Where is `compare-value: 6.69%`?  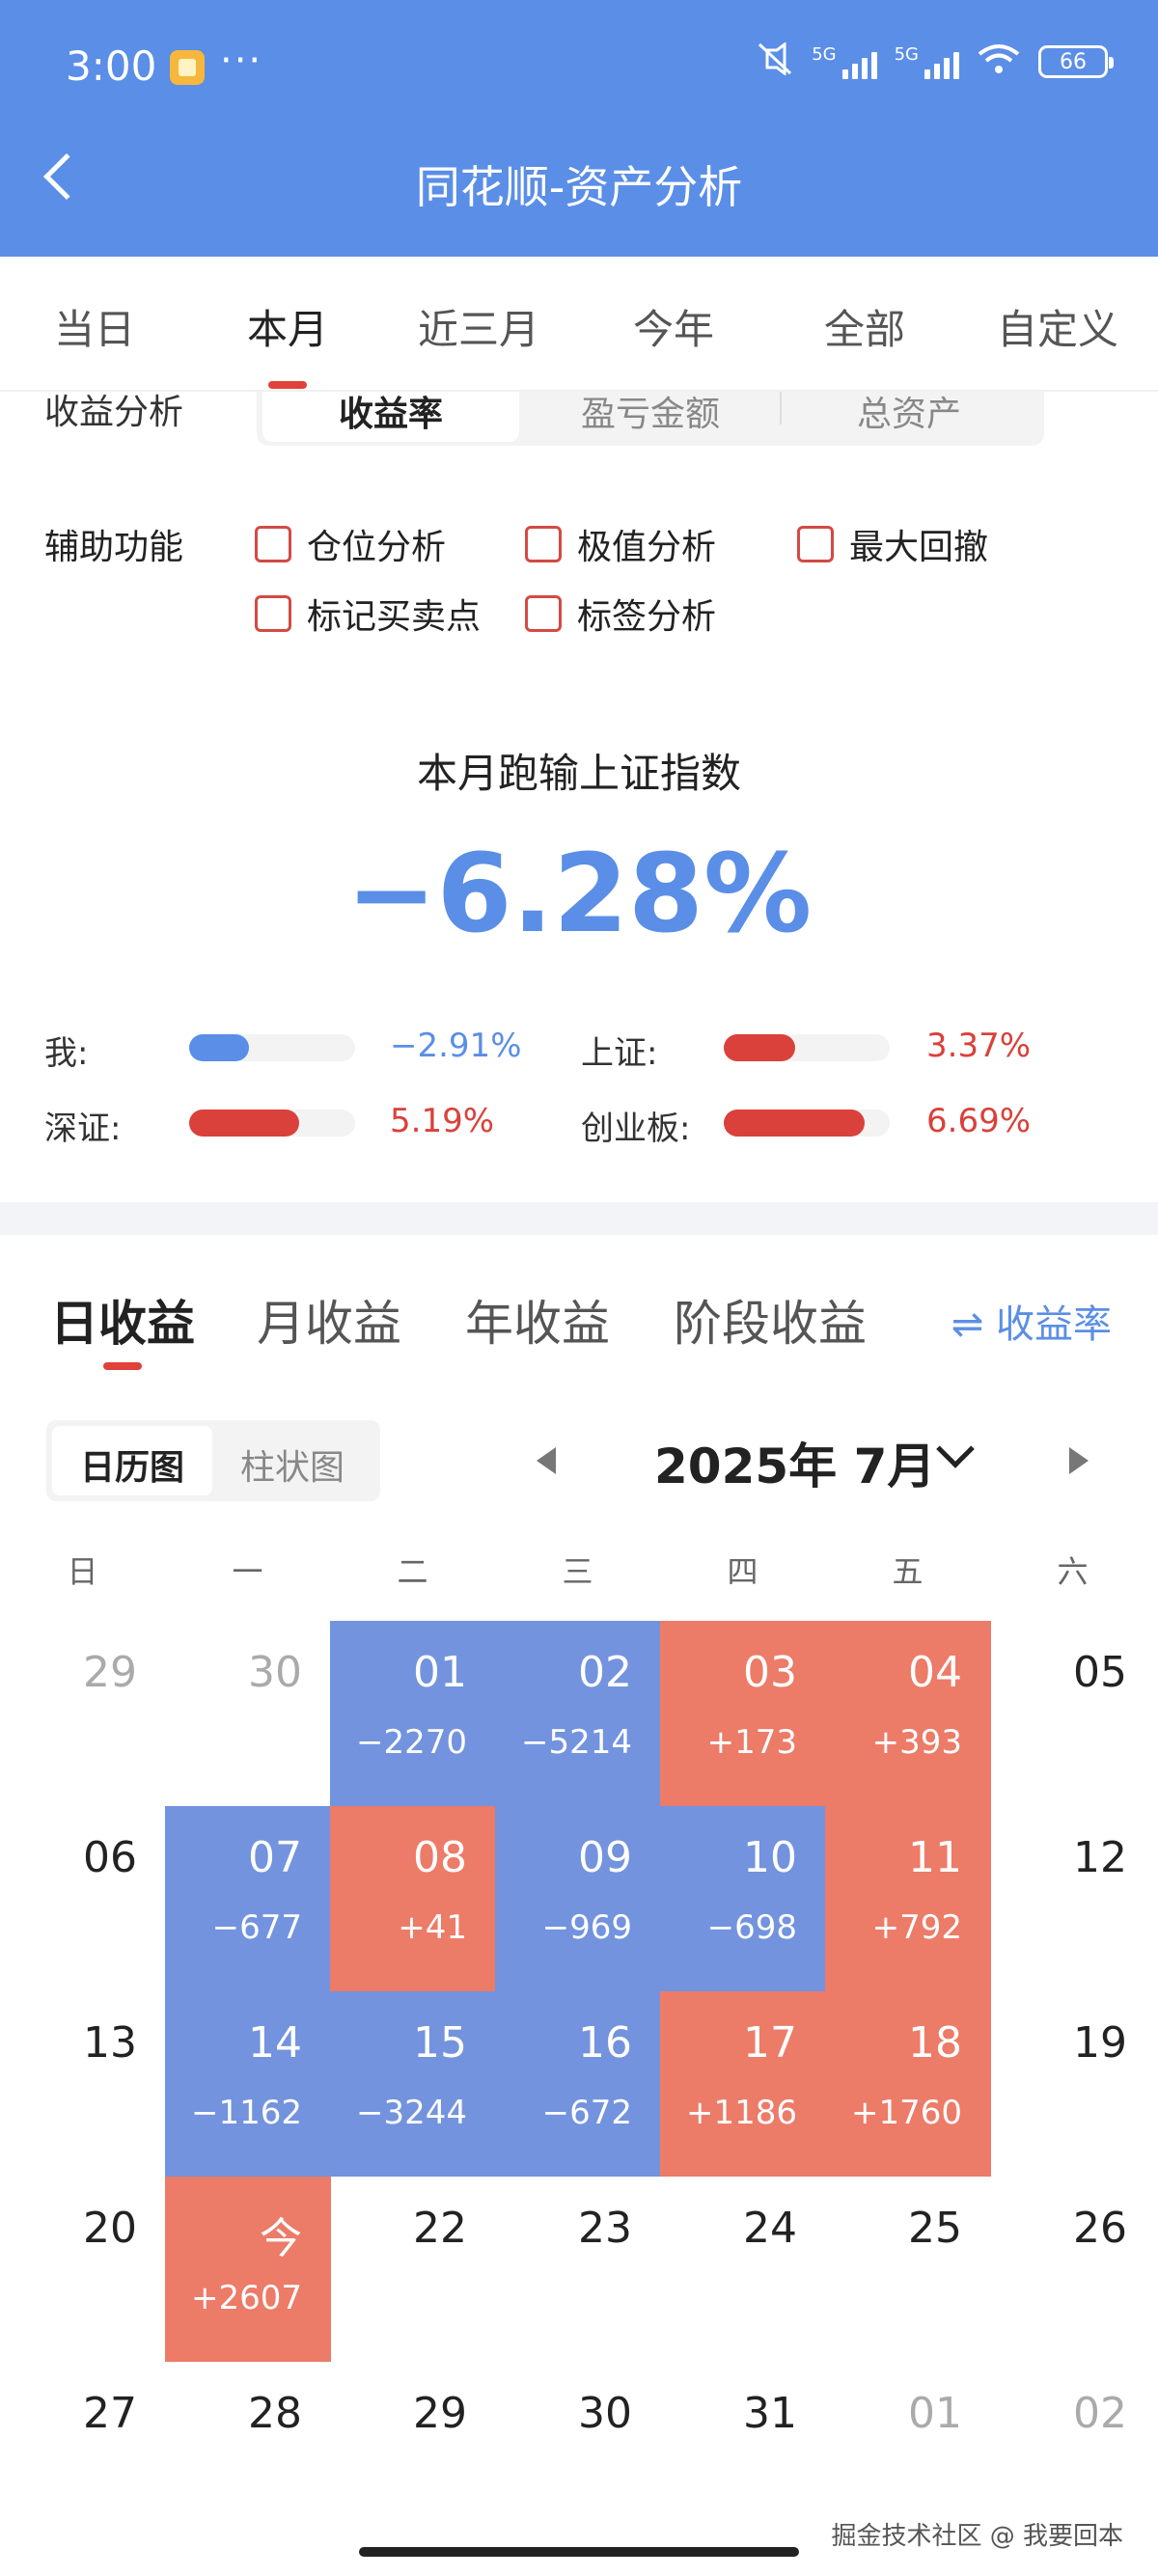 compare-value: 6.69% is located at coordinates (979, 1121).